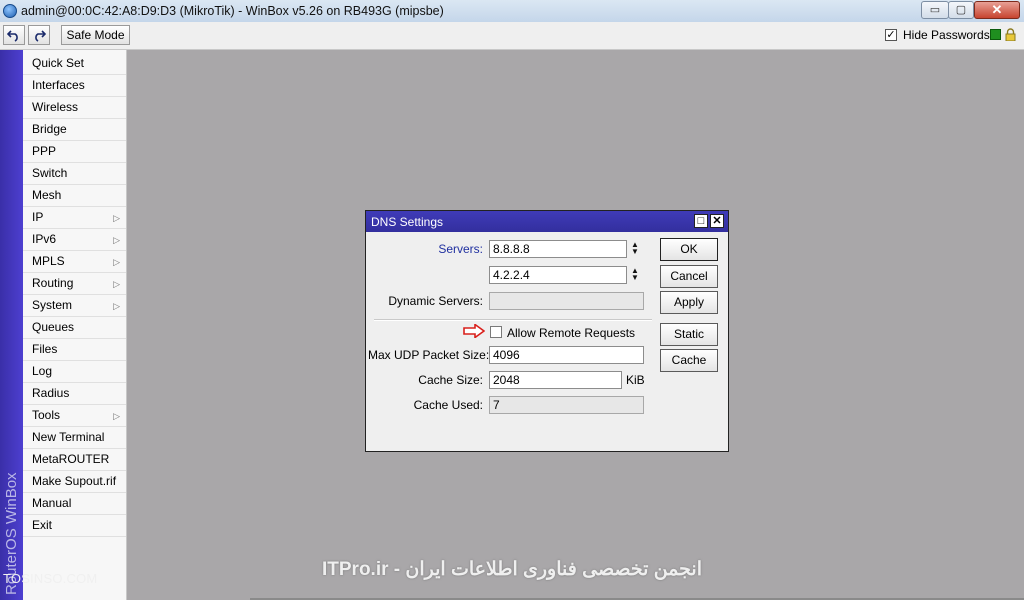 Image resolution: width=1024 pixels, height=600 pixels. What do you see at coordinates (555, 380) in the screenshot?
I see `cache-size-input: 2048` at bounding box center [555, 380].